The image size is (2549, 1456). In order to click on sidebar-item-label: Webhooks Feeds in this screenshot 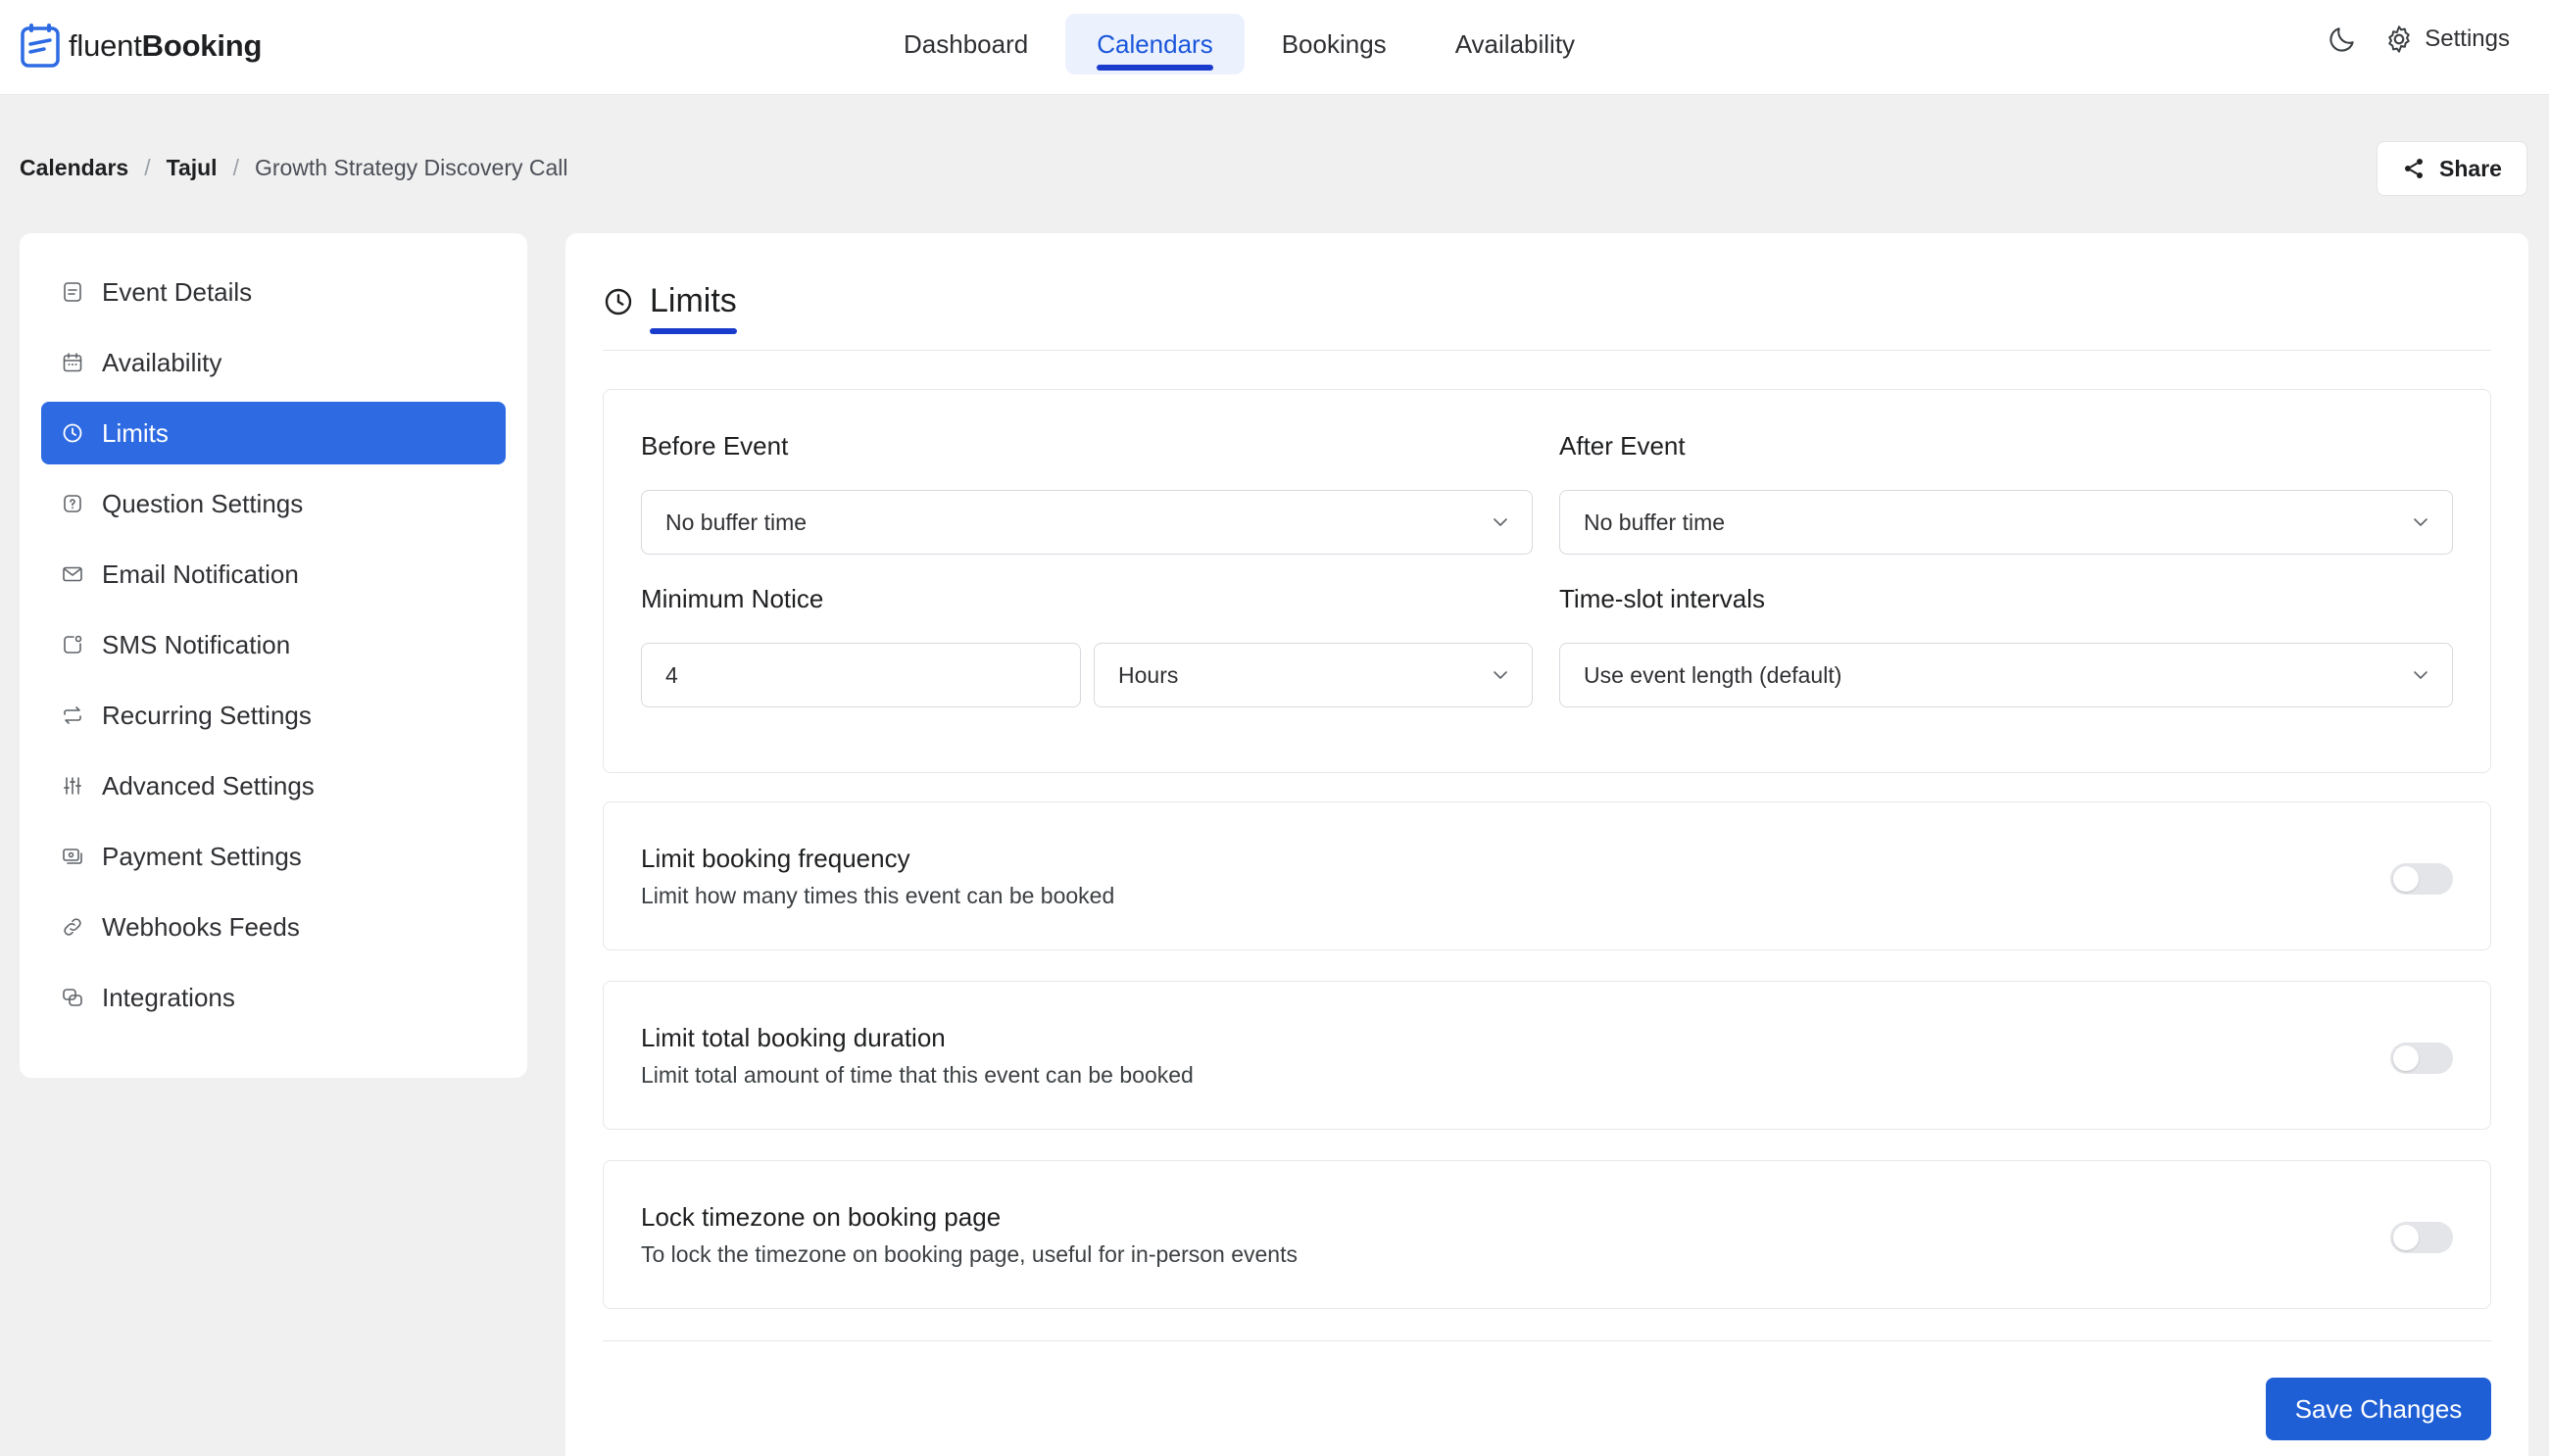, I will do `click(201, 926)`.